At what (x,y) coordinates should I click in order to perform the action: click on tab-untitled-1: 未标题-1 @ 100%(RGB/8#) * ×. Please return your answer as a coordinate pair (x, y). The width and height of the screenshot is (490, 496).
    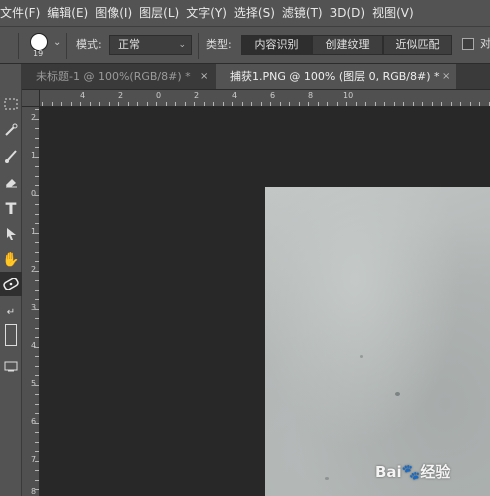
    Looking at the image, I should click on (118, 76).